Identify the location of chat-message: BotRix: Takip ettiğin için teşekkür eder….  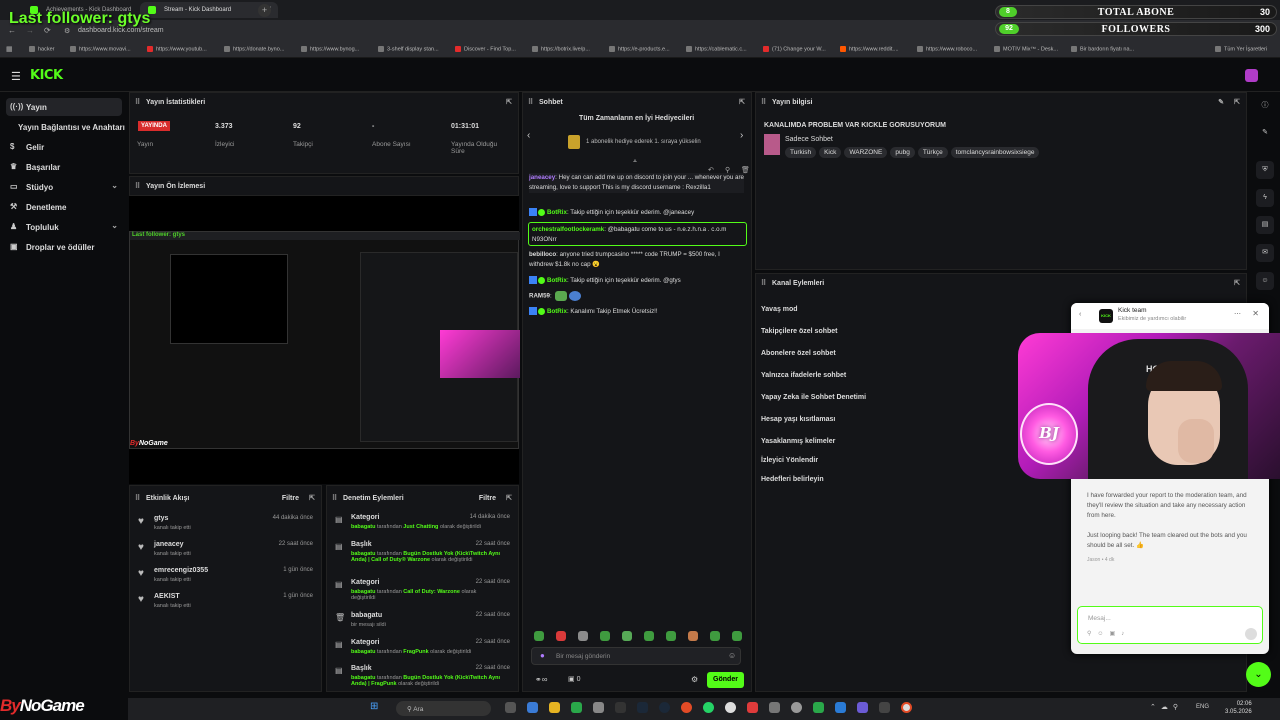
(636, 281).